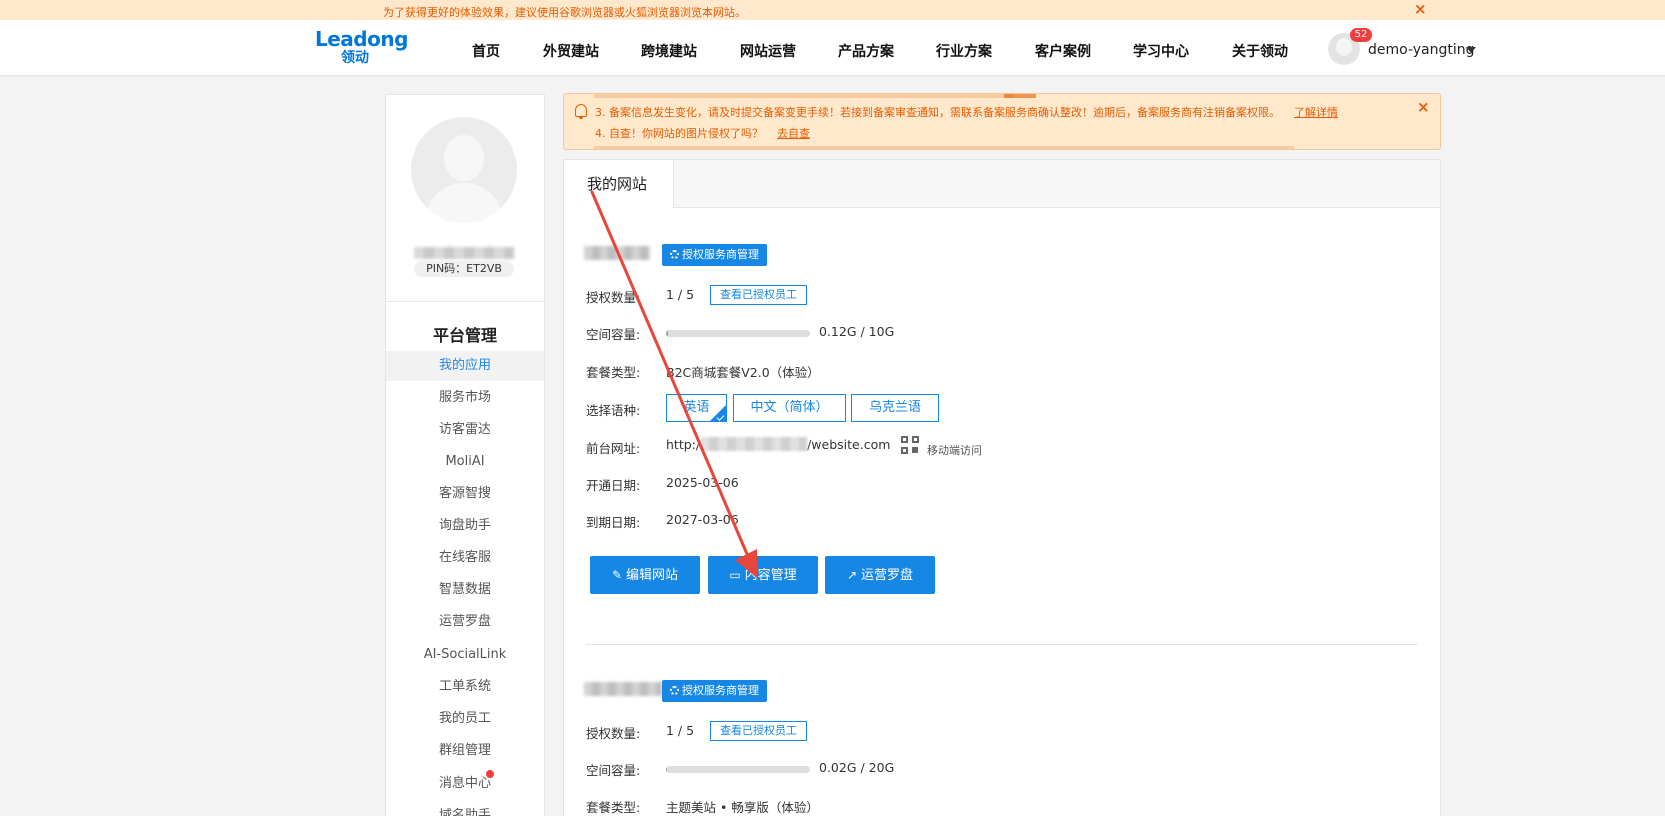  Describe the element at coordinates (954, 450) in the screenshot. I see `mobile-access-label: 移动端访问` at that location.